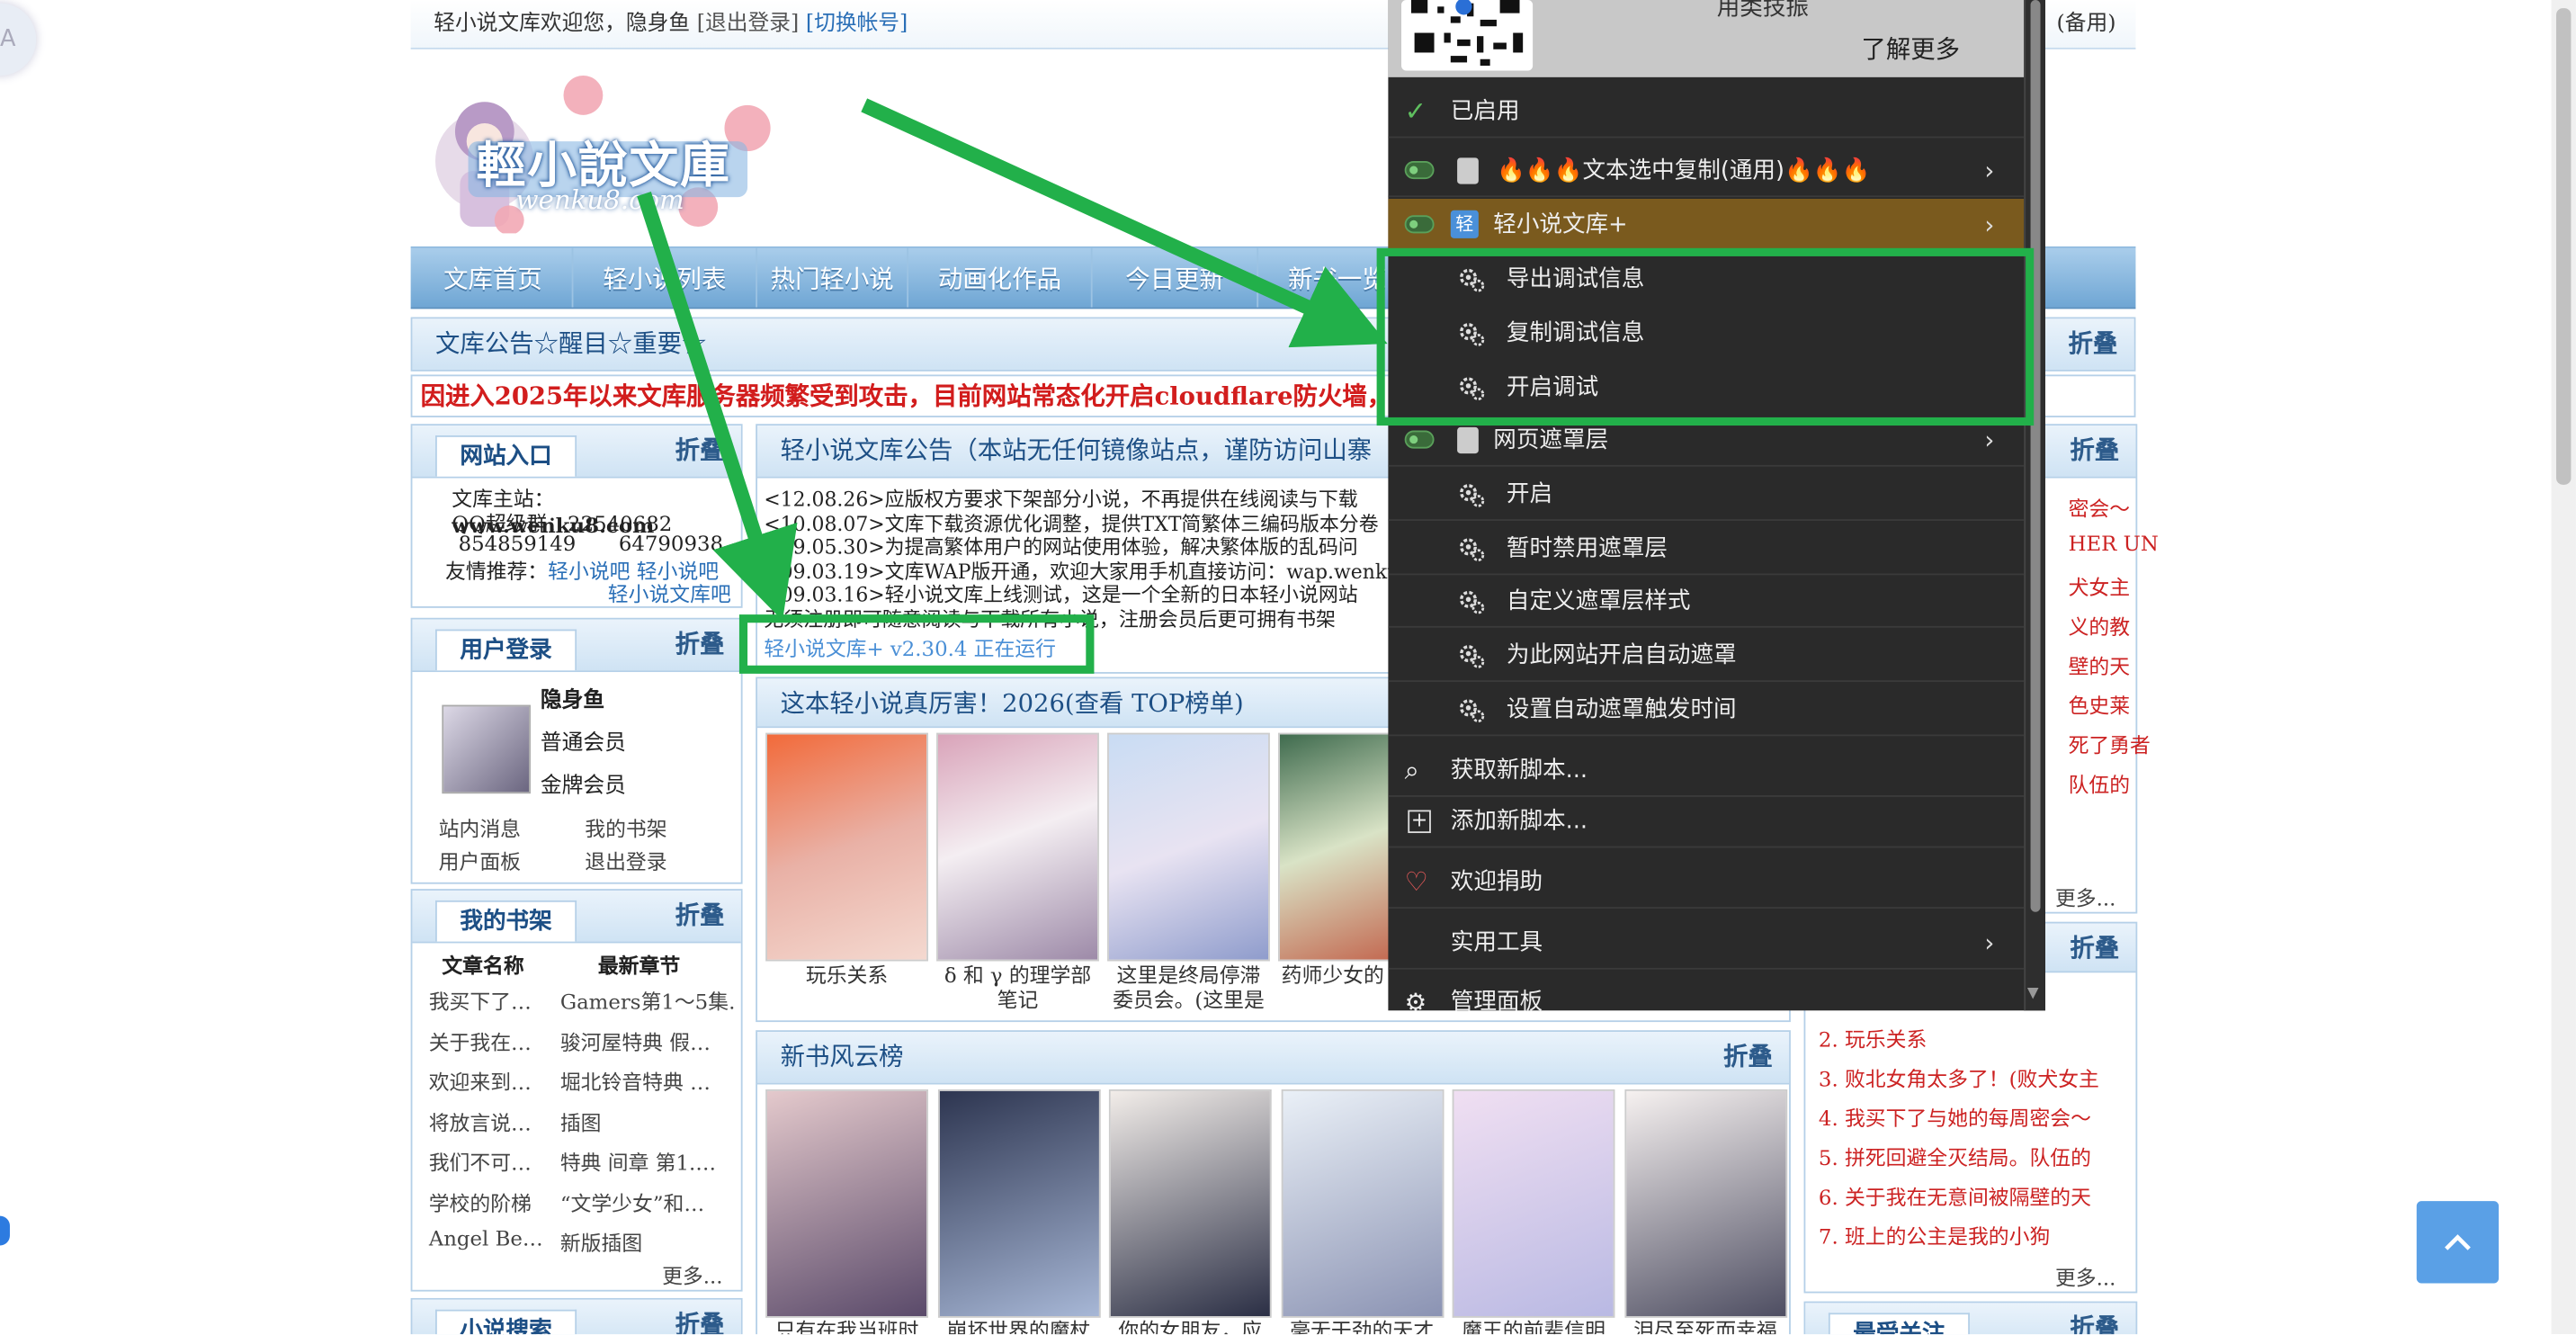 Image resolution: width=2576 pixels, height=1335 pixels. I want to click on annotation-arrows, so click(1012, 359).